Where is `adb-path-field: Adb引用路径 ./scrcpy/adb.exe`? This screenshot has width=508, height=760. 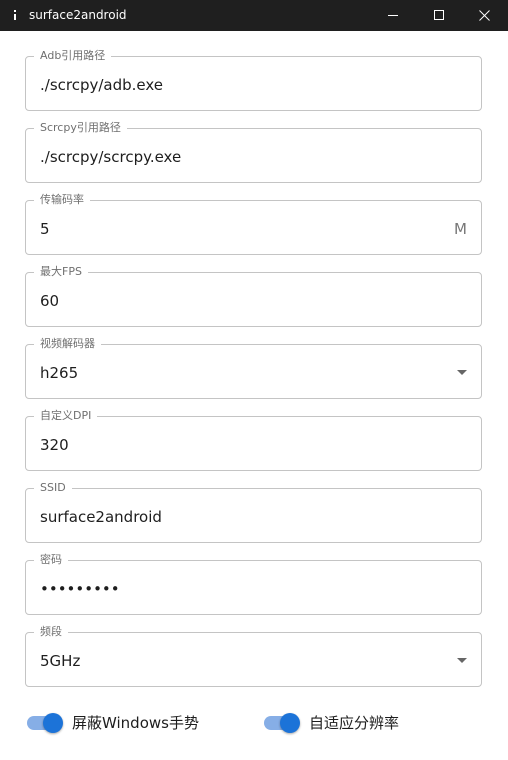
adb-path-field: Adb引用路径 ./scrcpy/adb.exe is located at coordinates (253, 80).